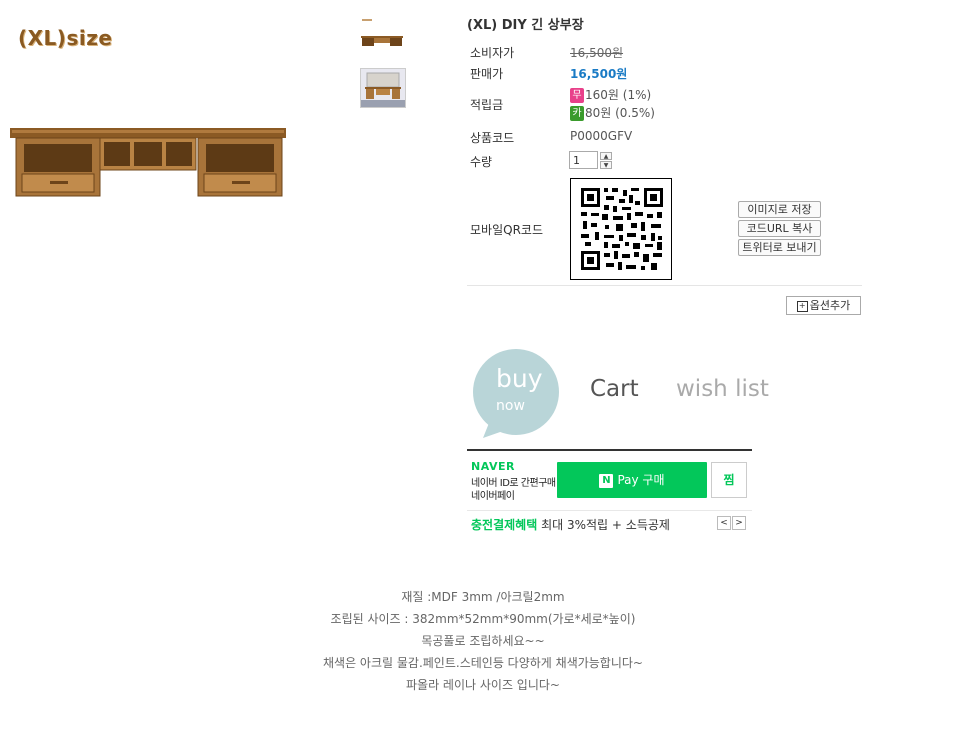 The image size is (966, 740). I want to click on points-no-row: 무 160원 (1%), so click(610, 94).